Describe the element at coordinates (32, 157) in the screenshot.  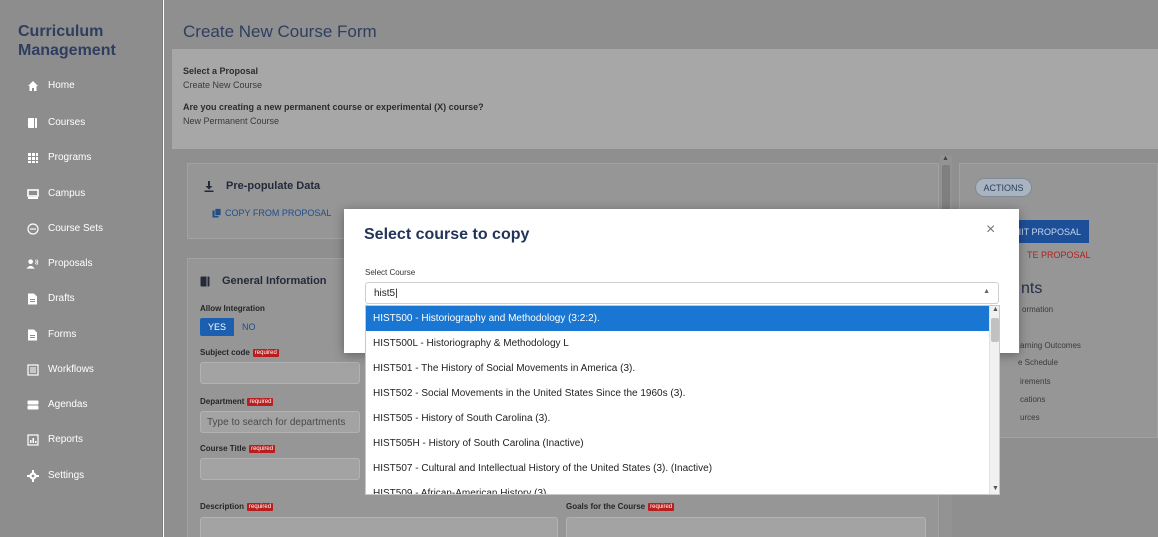
I see `grid-icon` at that location.